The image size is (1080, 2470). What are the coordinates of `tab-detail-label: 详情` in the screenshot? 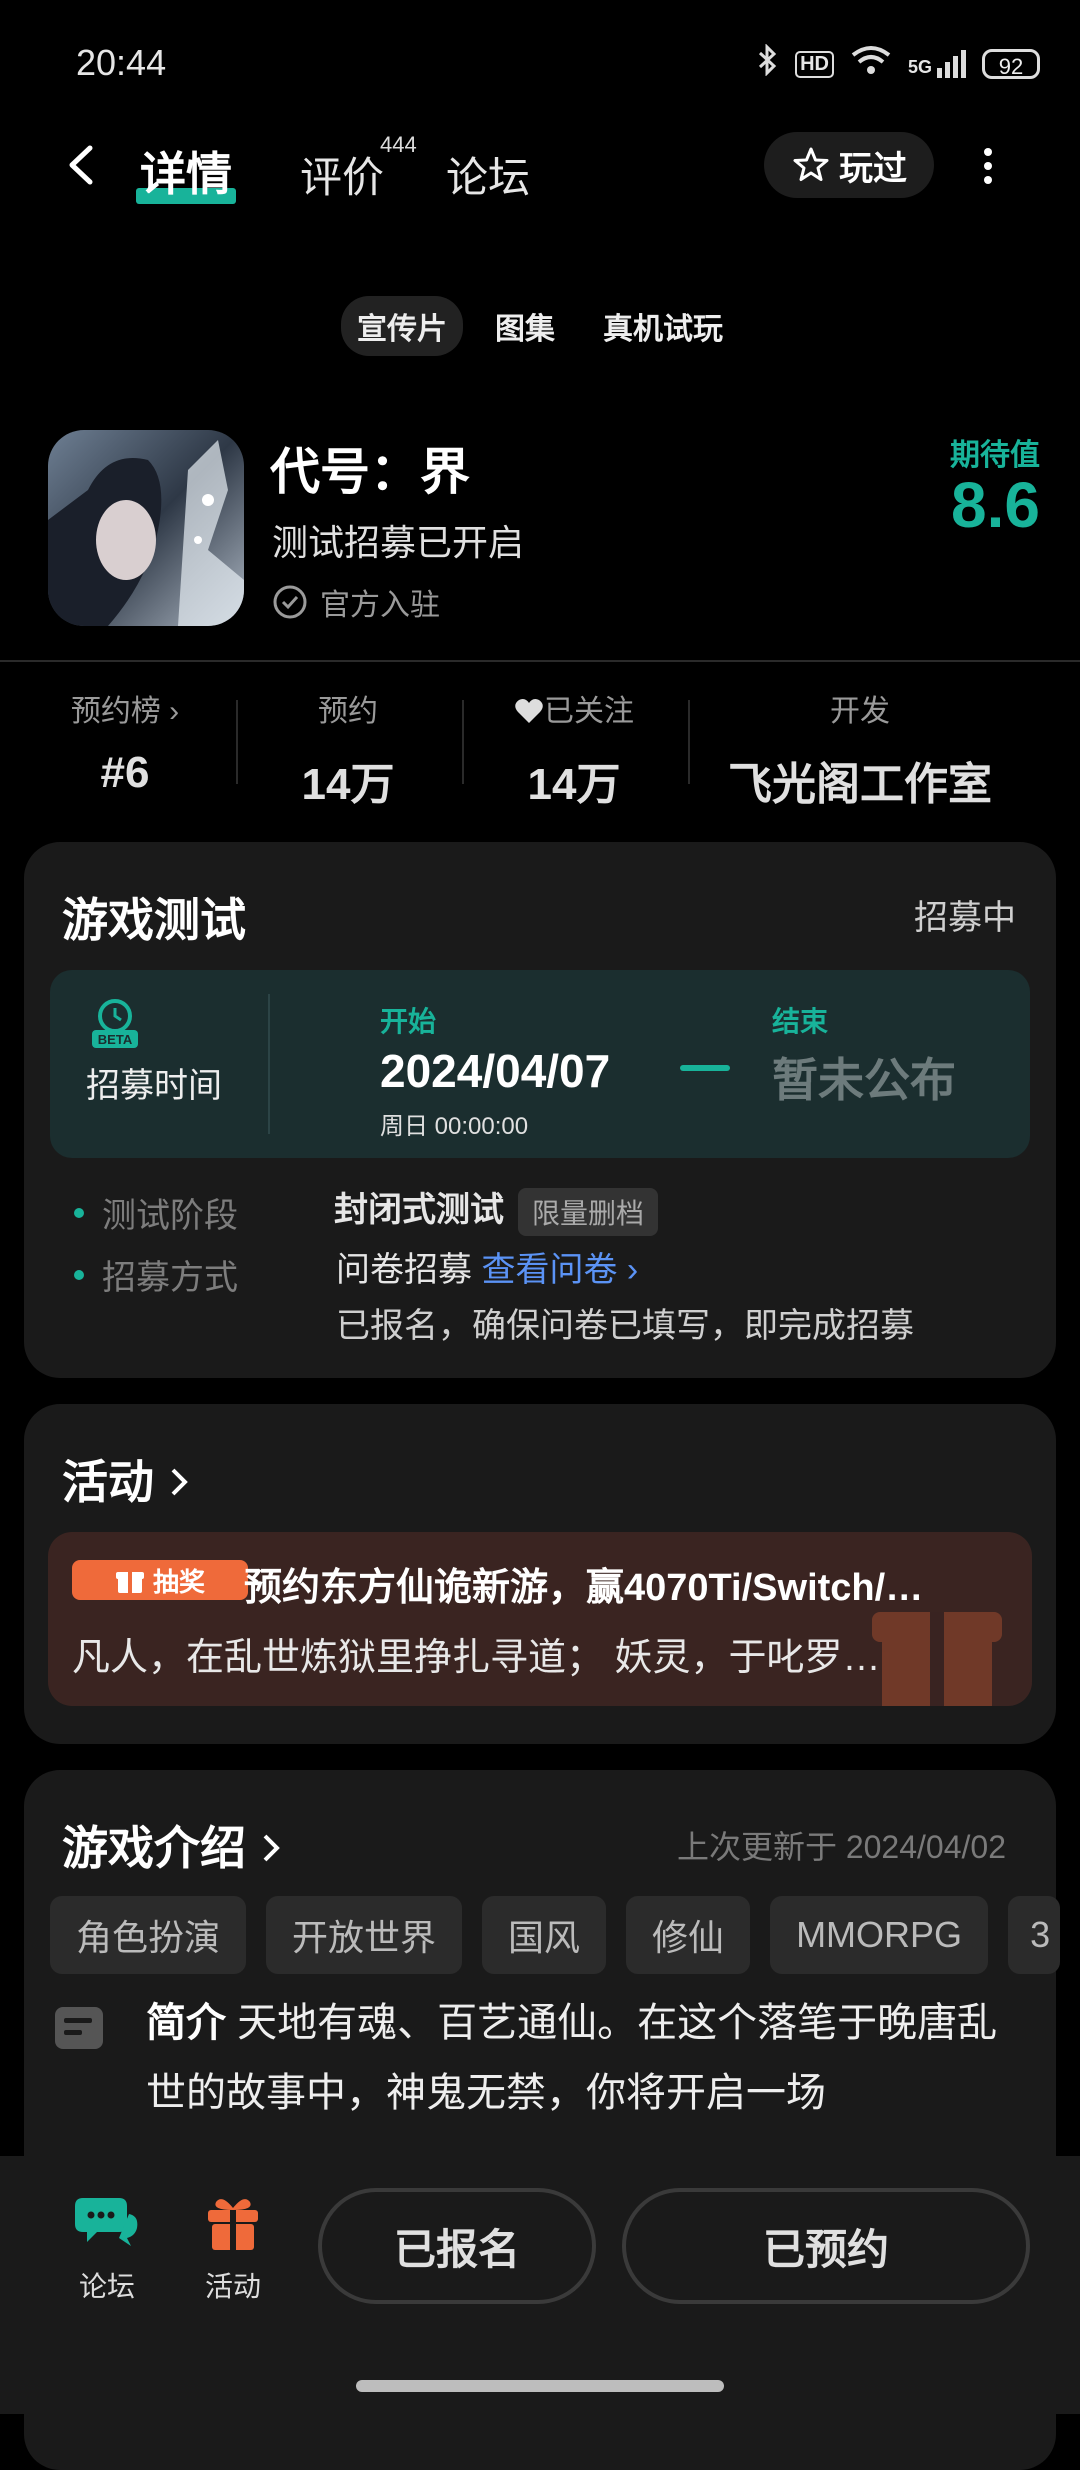 It's located at (186, 174).